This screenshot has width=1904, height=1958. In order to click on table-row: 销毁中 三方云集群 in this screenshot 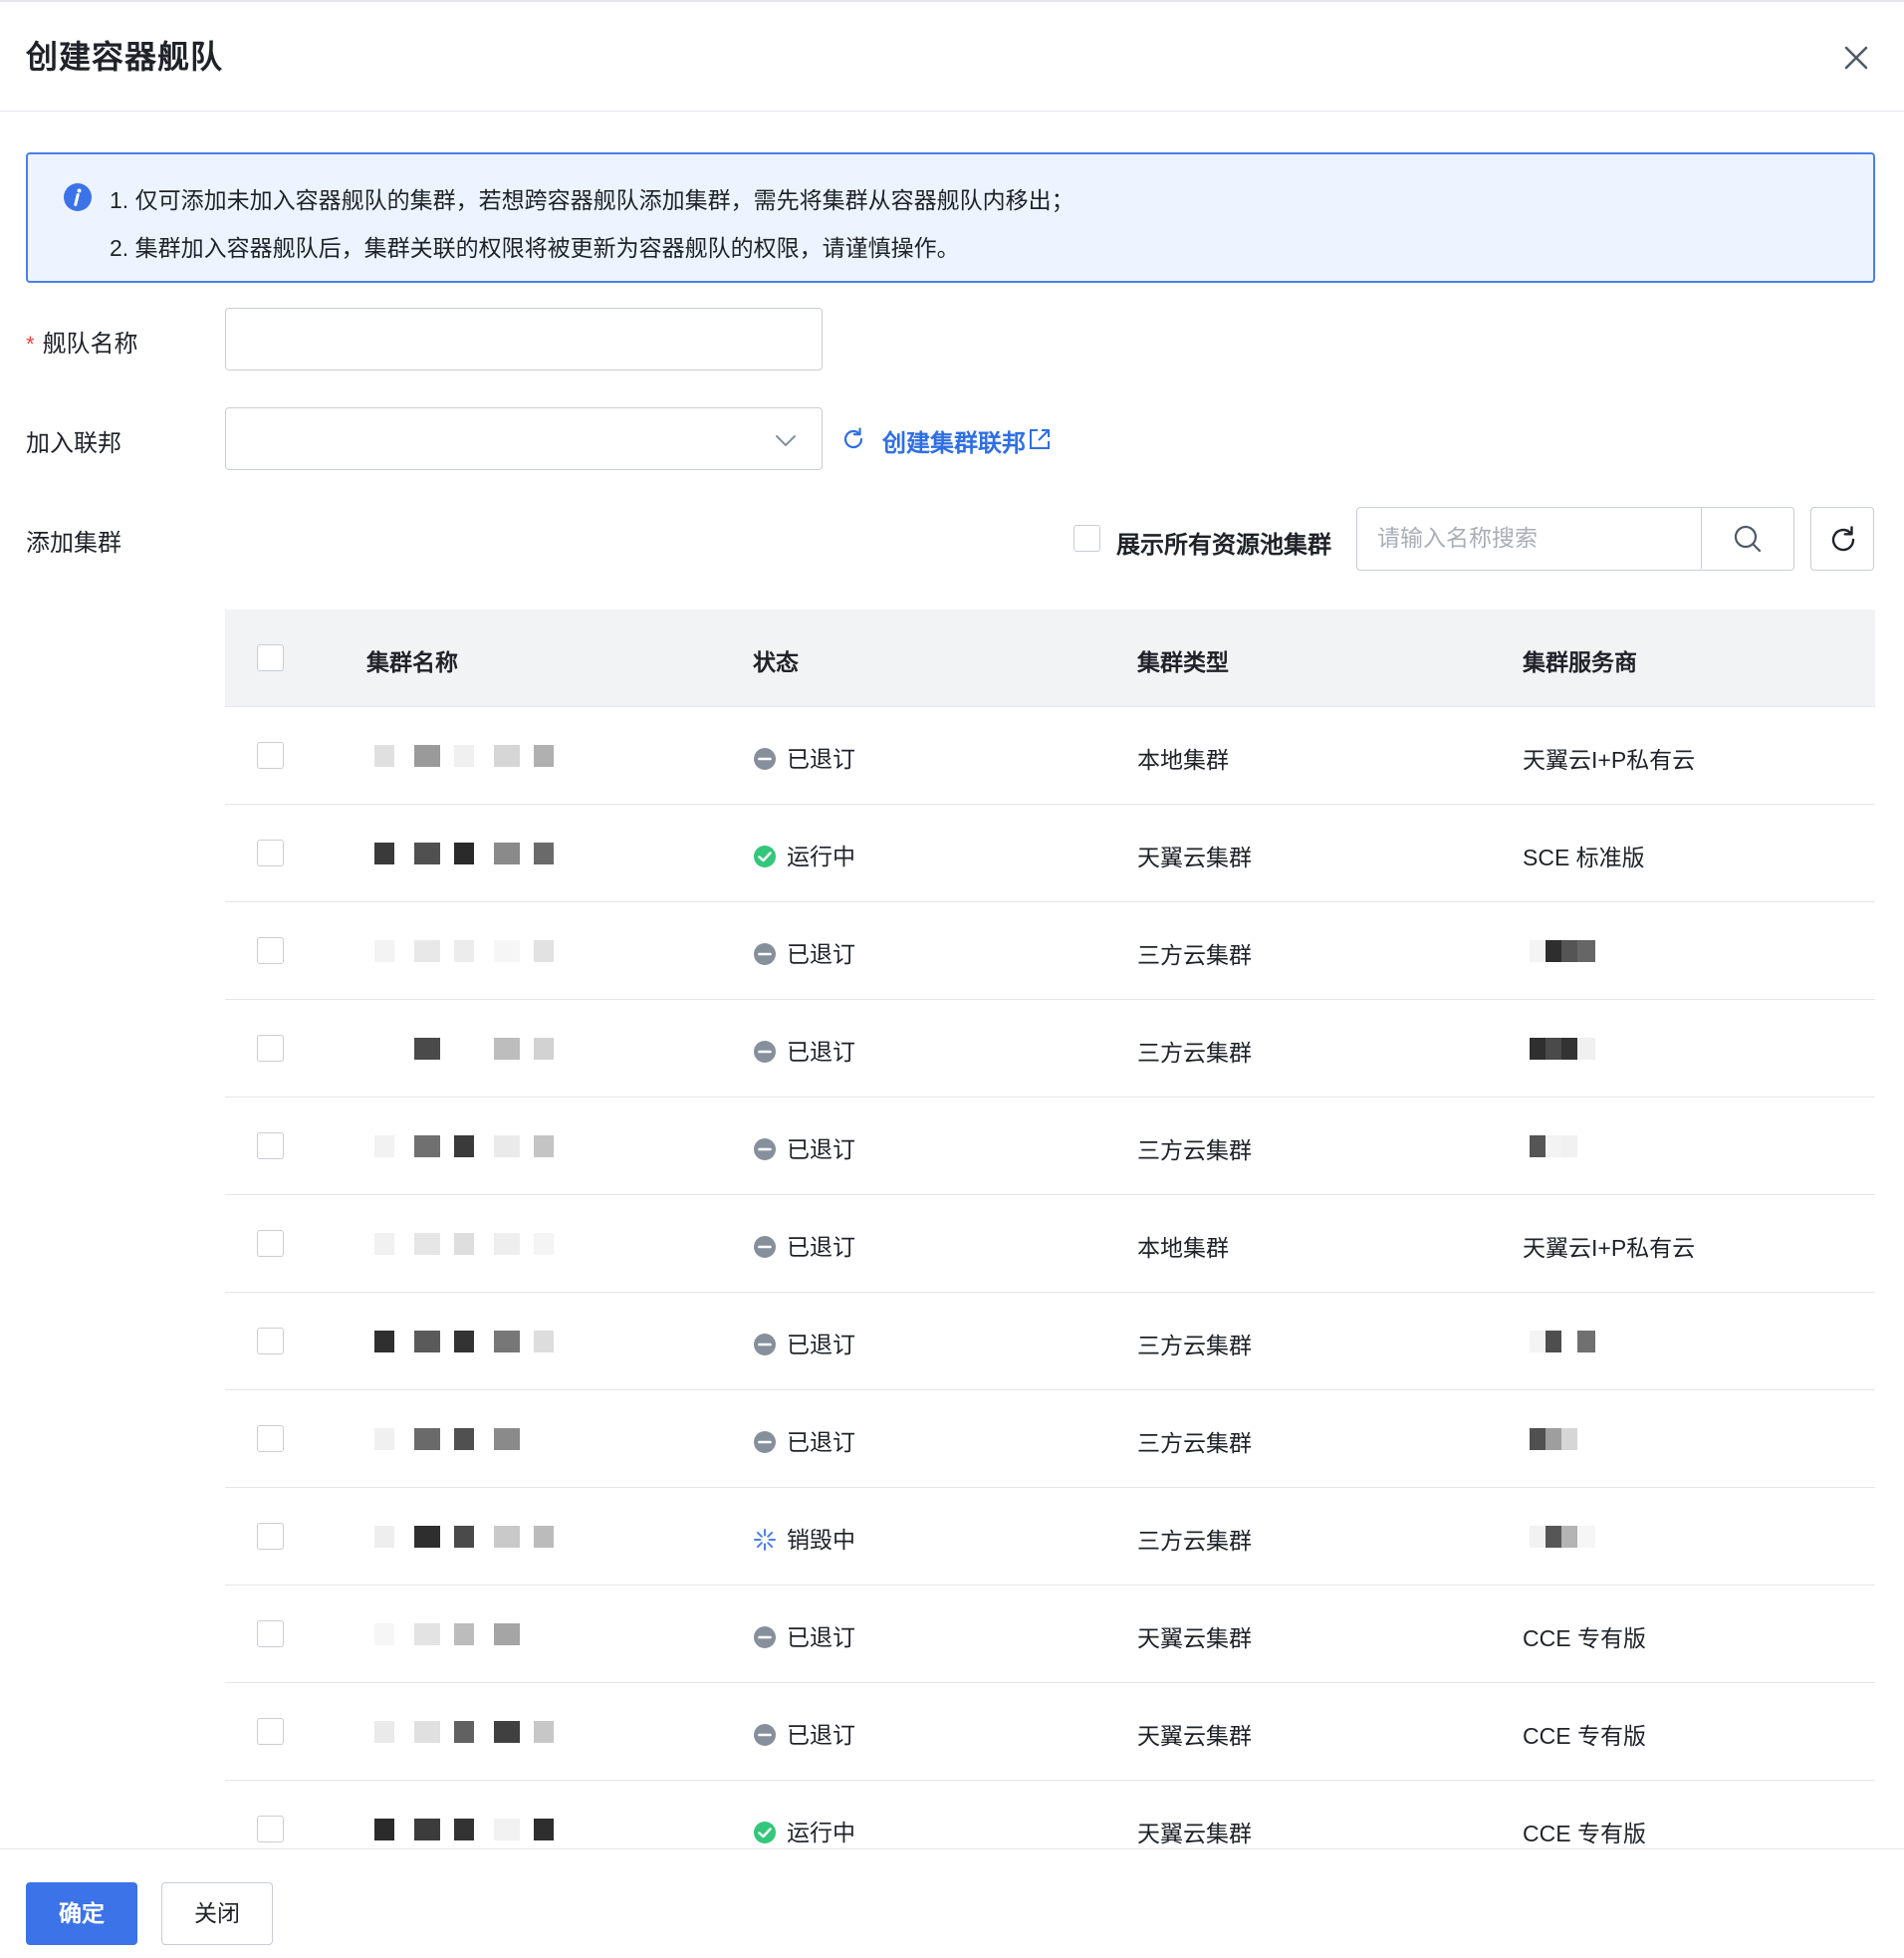, I will do `click(1050, 1537)`.